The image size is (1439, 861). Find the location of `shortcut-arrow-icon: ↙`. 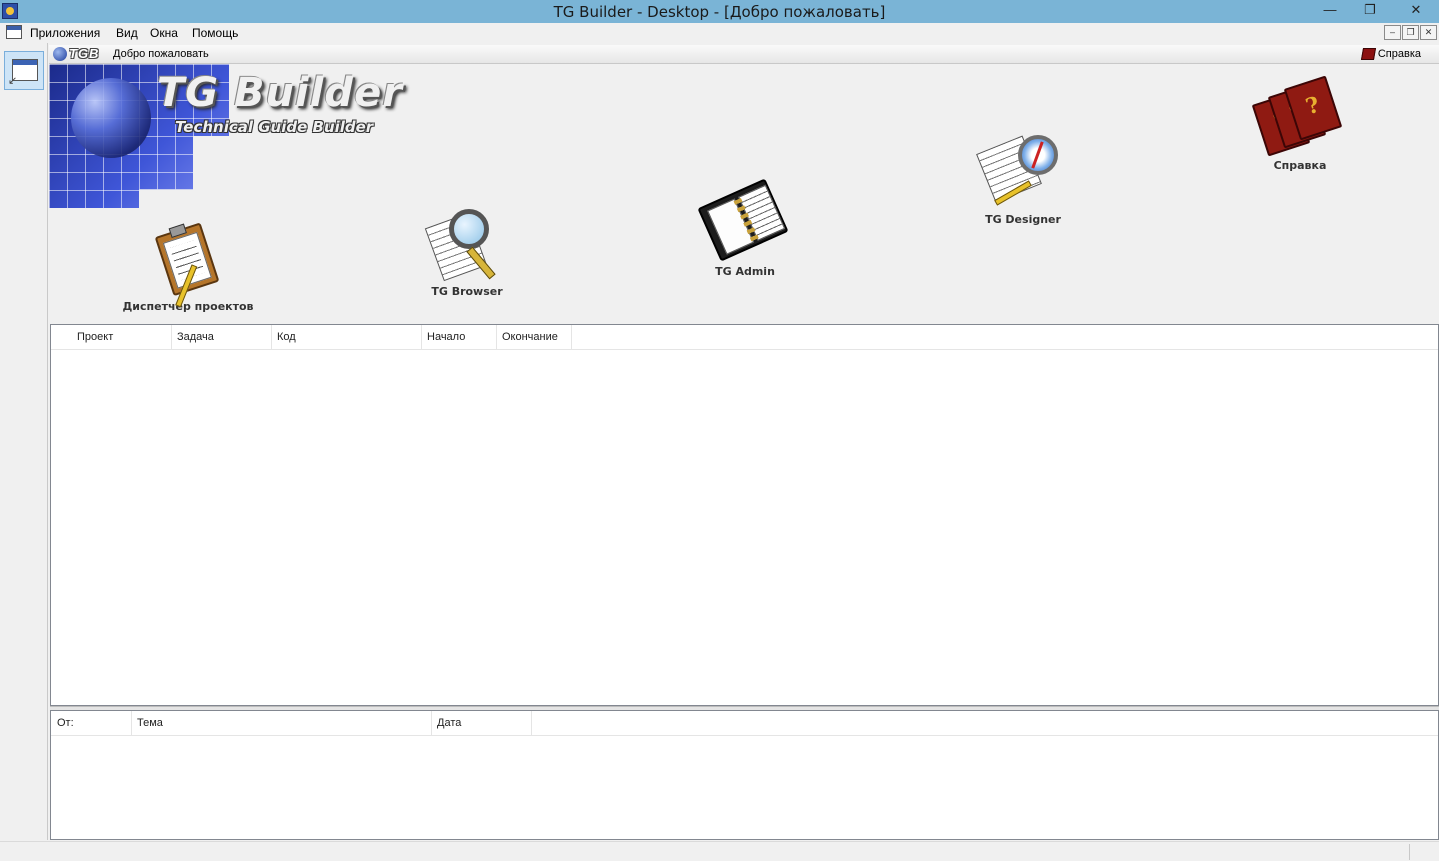

shortcut-arrow-icon: ↙ is located at coordinates (13, 81).